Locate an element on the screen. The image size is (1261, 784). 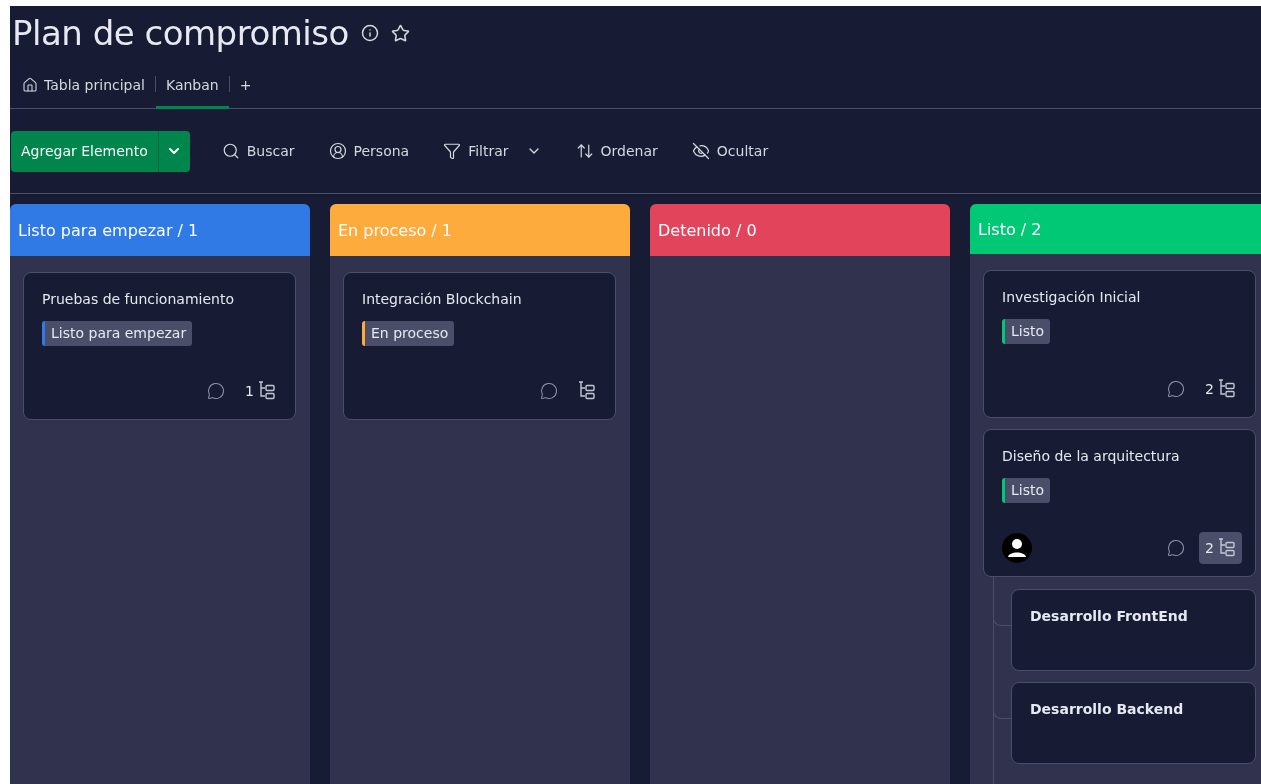
view-tab: Kanban is located at coordinates (192, 86).